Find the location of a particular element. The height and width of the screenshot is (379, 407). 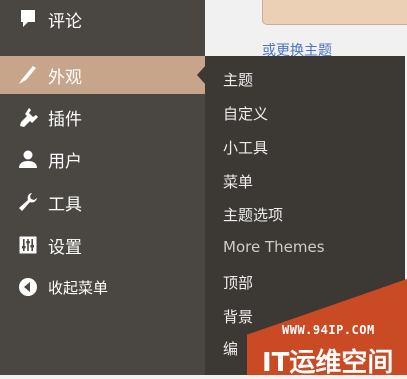

plugin-icon is located at coordinates (28, 117).